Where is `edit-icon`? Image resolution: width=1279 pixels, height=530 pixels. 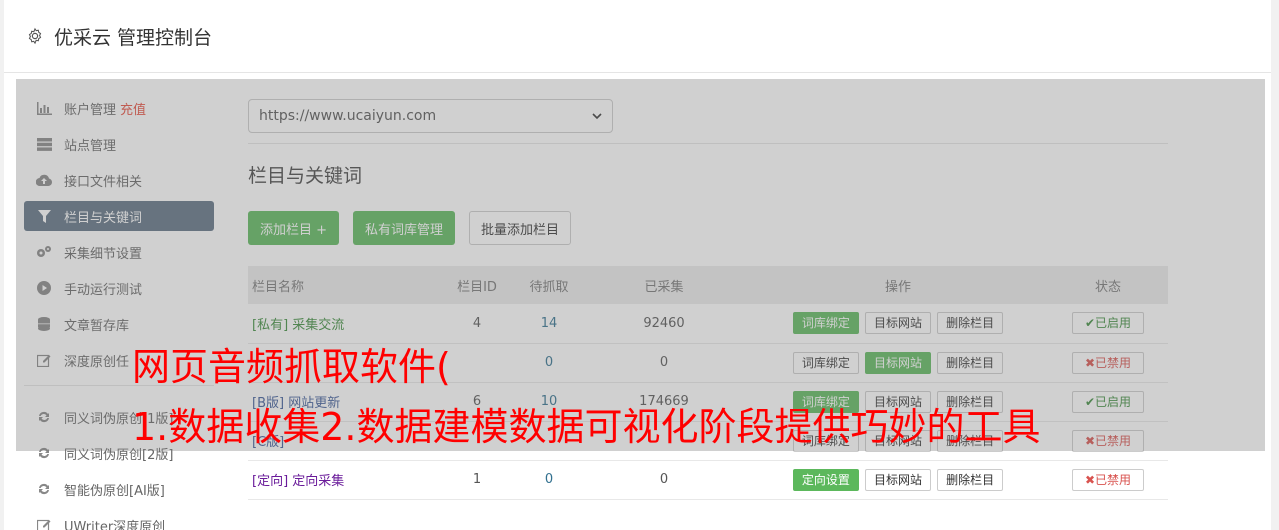
edit-icon is located at coordinates (44, 523).